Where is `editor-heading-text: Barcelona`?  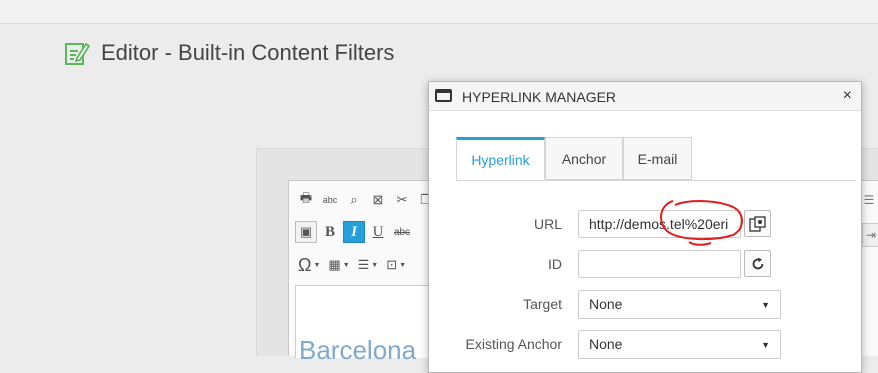
editor-heading-text: Barcelona is located at coordinates (358, 350).